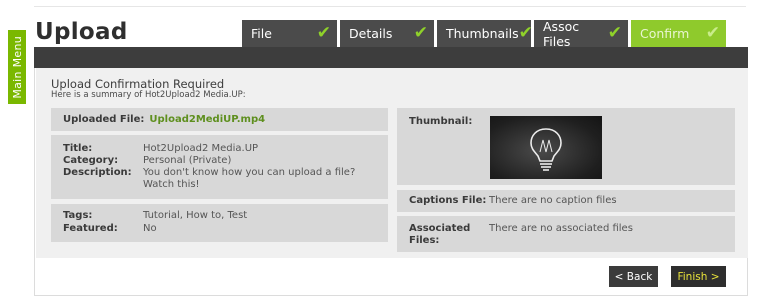  I want to click on featured-label: Featured:, so click(90, 228).